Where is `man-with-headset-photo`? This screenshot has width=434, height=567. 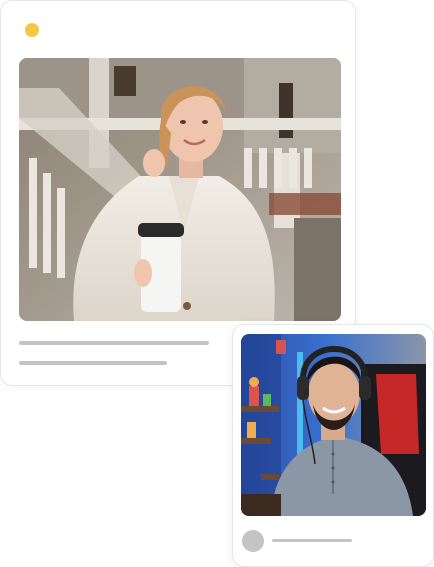 man-with-headset-photo is located at coordinates (333, 425).